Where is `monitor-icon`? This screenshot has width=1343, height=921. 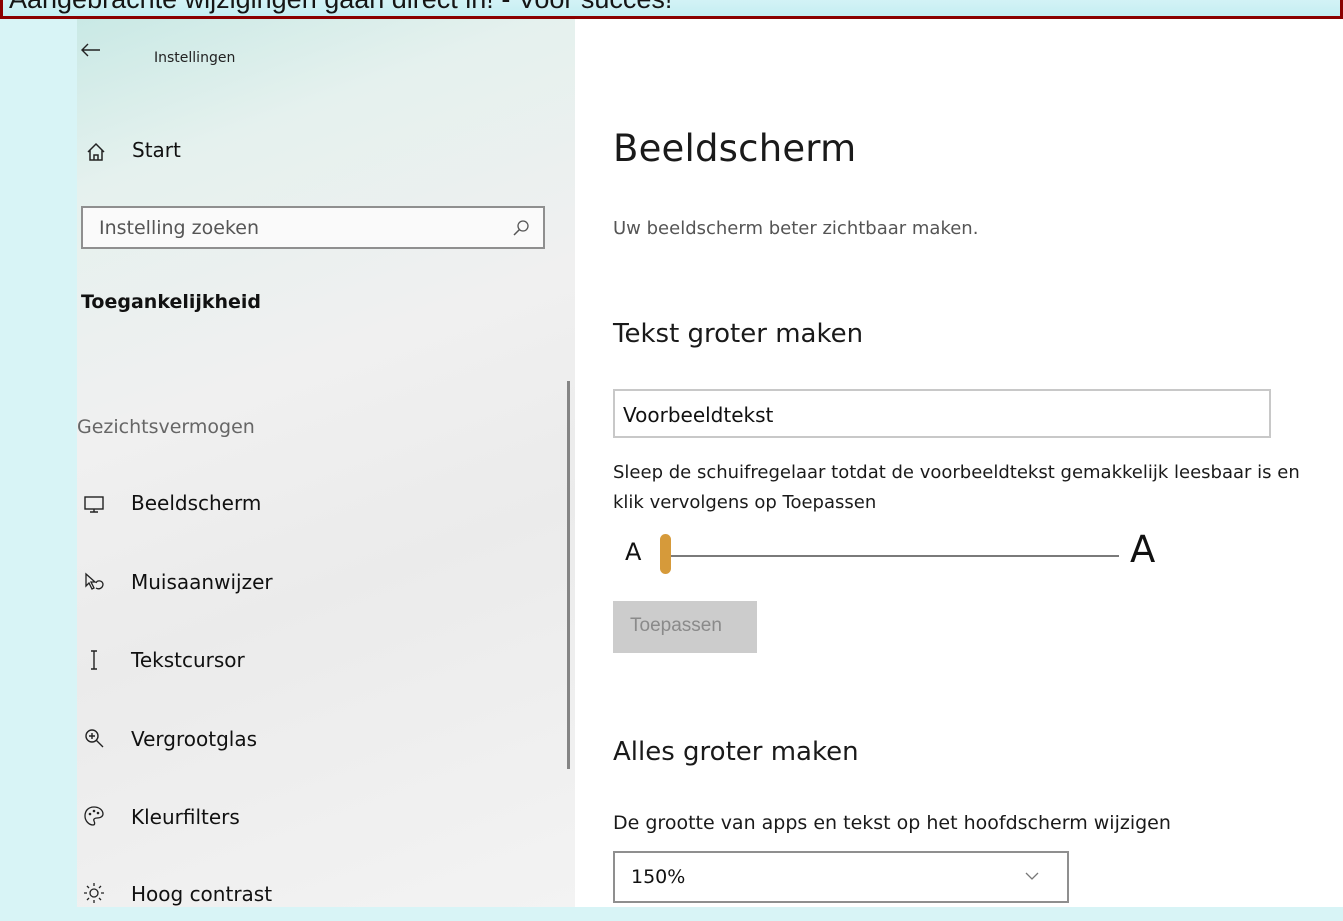 monitor-icon is located at coordinates (94, 504).